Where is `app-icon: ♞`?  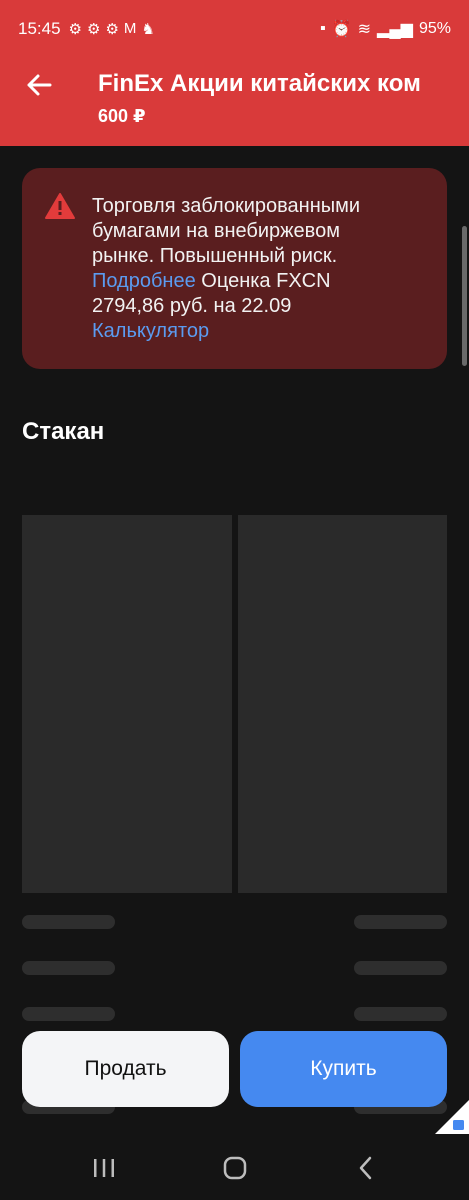
app-icon: ♞ is located at coordinates (148, 29).